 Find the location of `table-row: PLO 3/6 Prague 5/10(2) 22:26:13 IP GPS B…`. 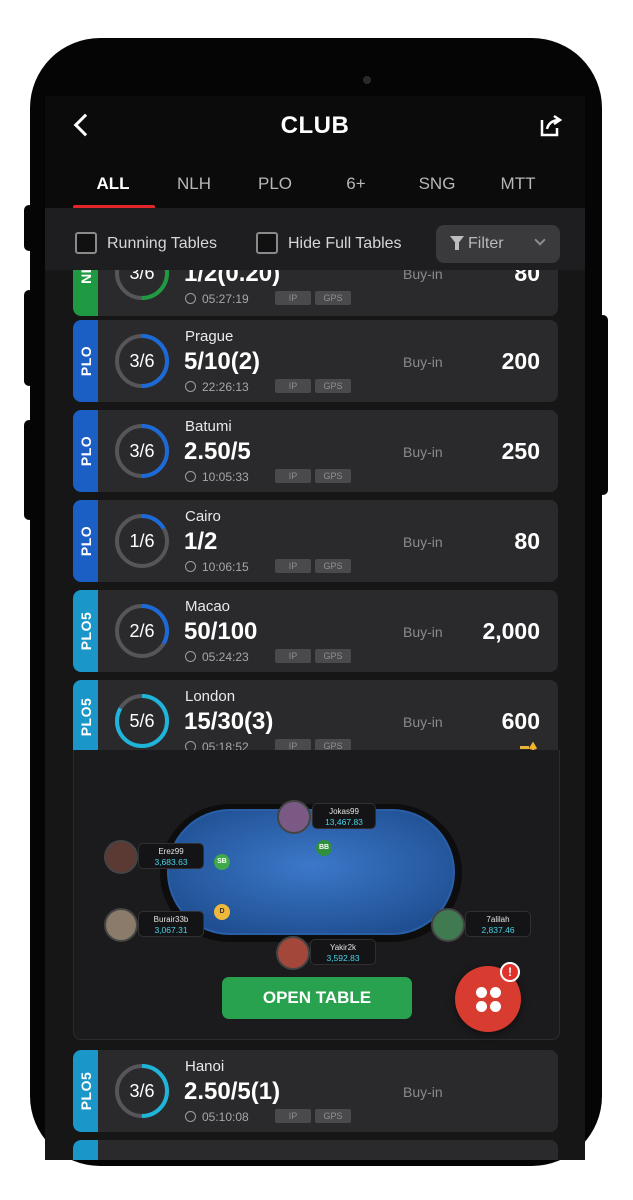

table-row: PLO 3/6 Prague 5/10(2) 22:26:13 IP GPS B… is located at coordinates (315, 361).